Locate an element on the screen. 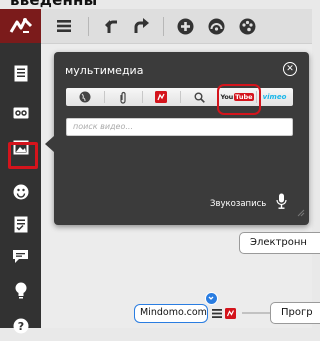  comment-icon is located at coordinates (20, 256).